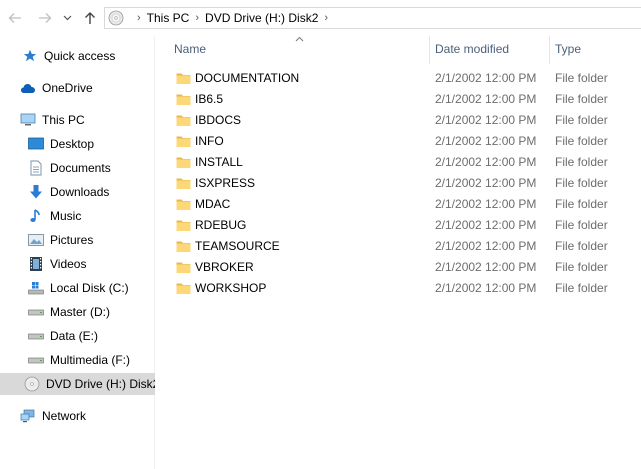 This screenshot has width=641, height=469. What do you see at coordinates (116, 18) in the screenshot?
I see `dvd-drive-icon` at bounding box center [116, 18].